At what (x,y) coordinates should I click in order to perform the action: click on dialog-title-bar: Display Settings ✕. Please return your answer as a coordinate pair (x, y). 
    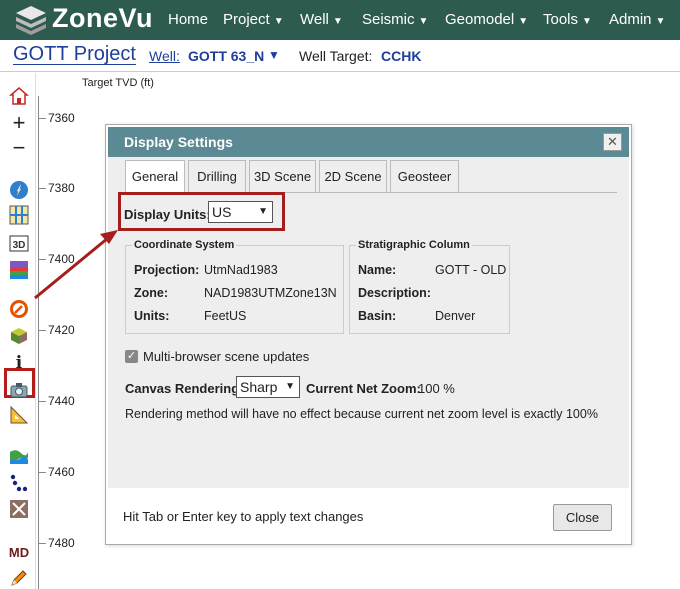
    Looking at the image, I should click on (368, 142).